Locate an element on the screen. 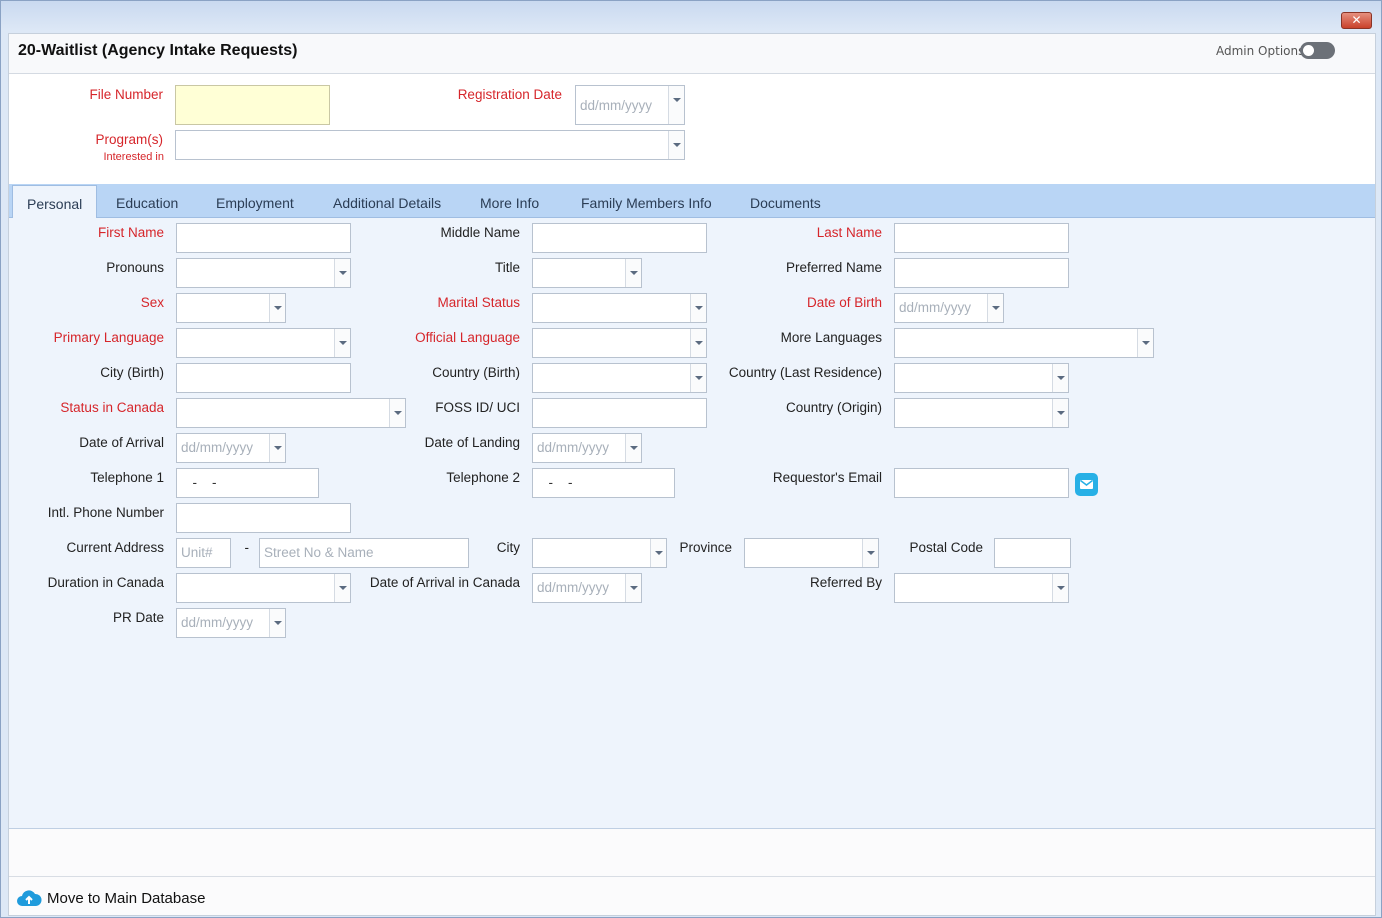  middle-name-input is located at coordinates (619, 238).